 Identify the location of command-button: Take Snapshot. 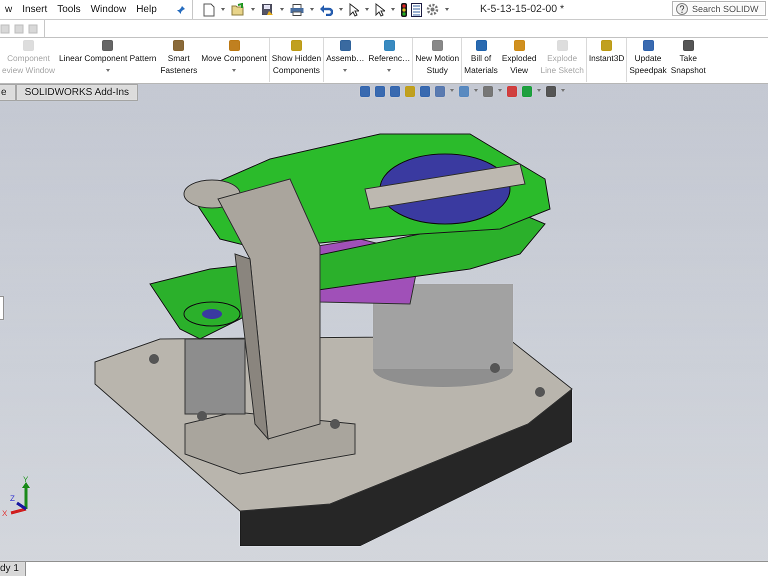
(688, 60).